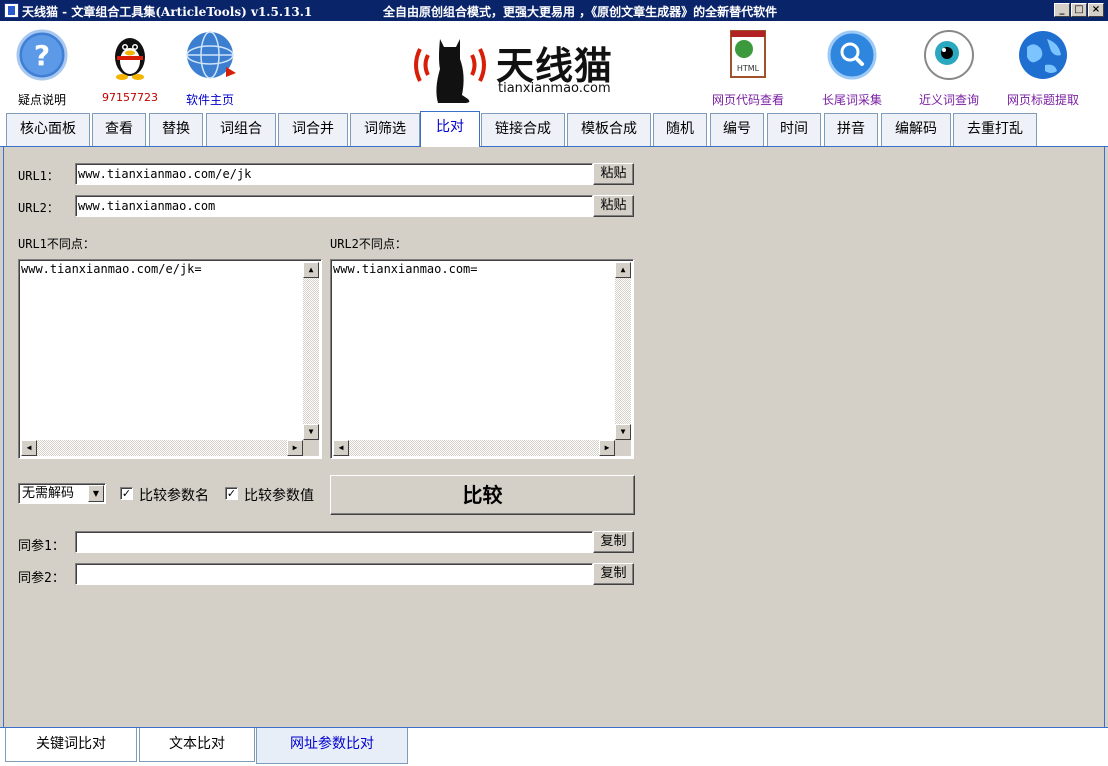  Describe the element at coordinates (1079, 10) in the screenshot. I see `maximize-button: □` at that location.